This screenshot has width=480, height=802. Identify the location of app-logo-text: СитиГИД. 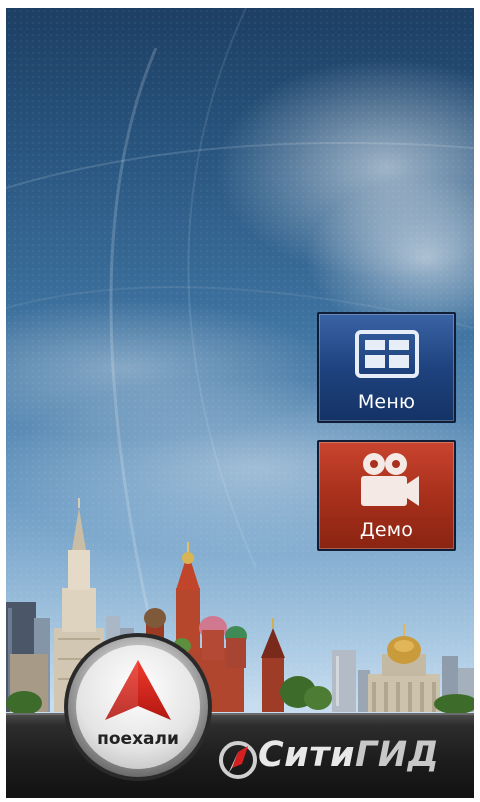
(348, 755).